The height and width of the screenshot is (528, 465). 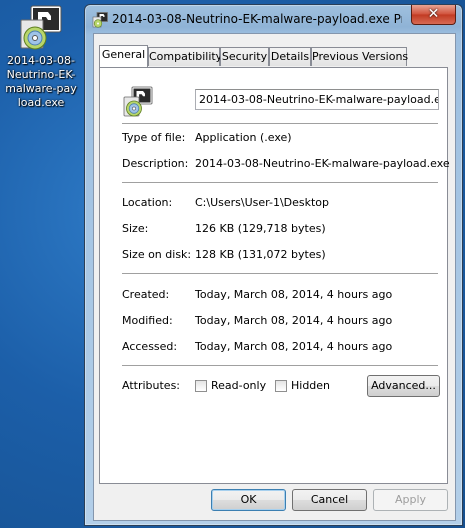 What do you see at coordinates (244, 56) in the screenshot?
I see `tab-security: Security` at bounding box center [244, 56].